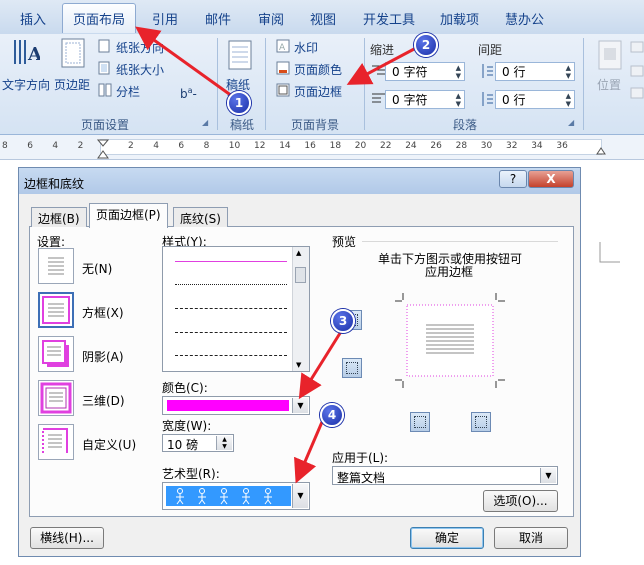 The height and width of the screenshot is (565, 644). What do you see at coordinates (231, 332) in the screenshot?
I see `style-option-dashed` at bounding box center [231, 332].